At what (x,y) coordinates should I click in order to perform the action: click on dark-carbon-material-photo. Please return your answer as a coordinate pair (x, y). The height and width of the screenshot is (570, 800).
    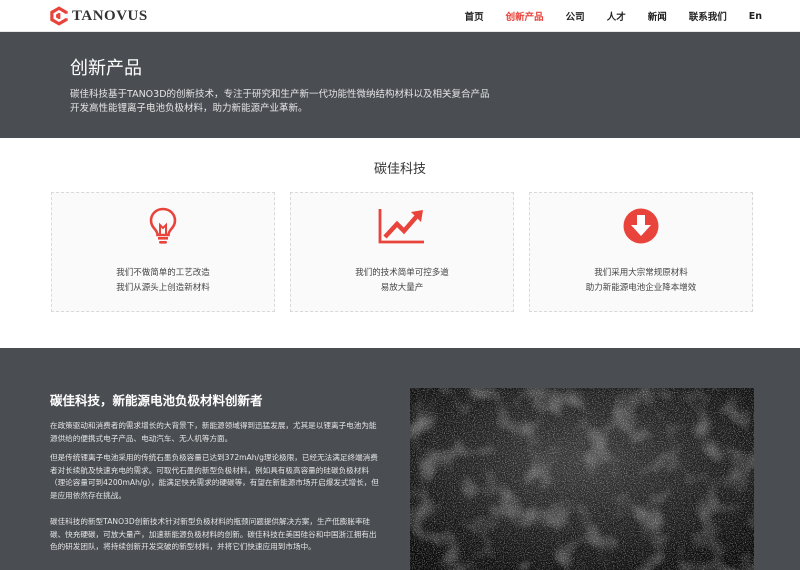
    Looking at the image, I should click on (582, 479).